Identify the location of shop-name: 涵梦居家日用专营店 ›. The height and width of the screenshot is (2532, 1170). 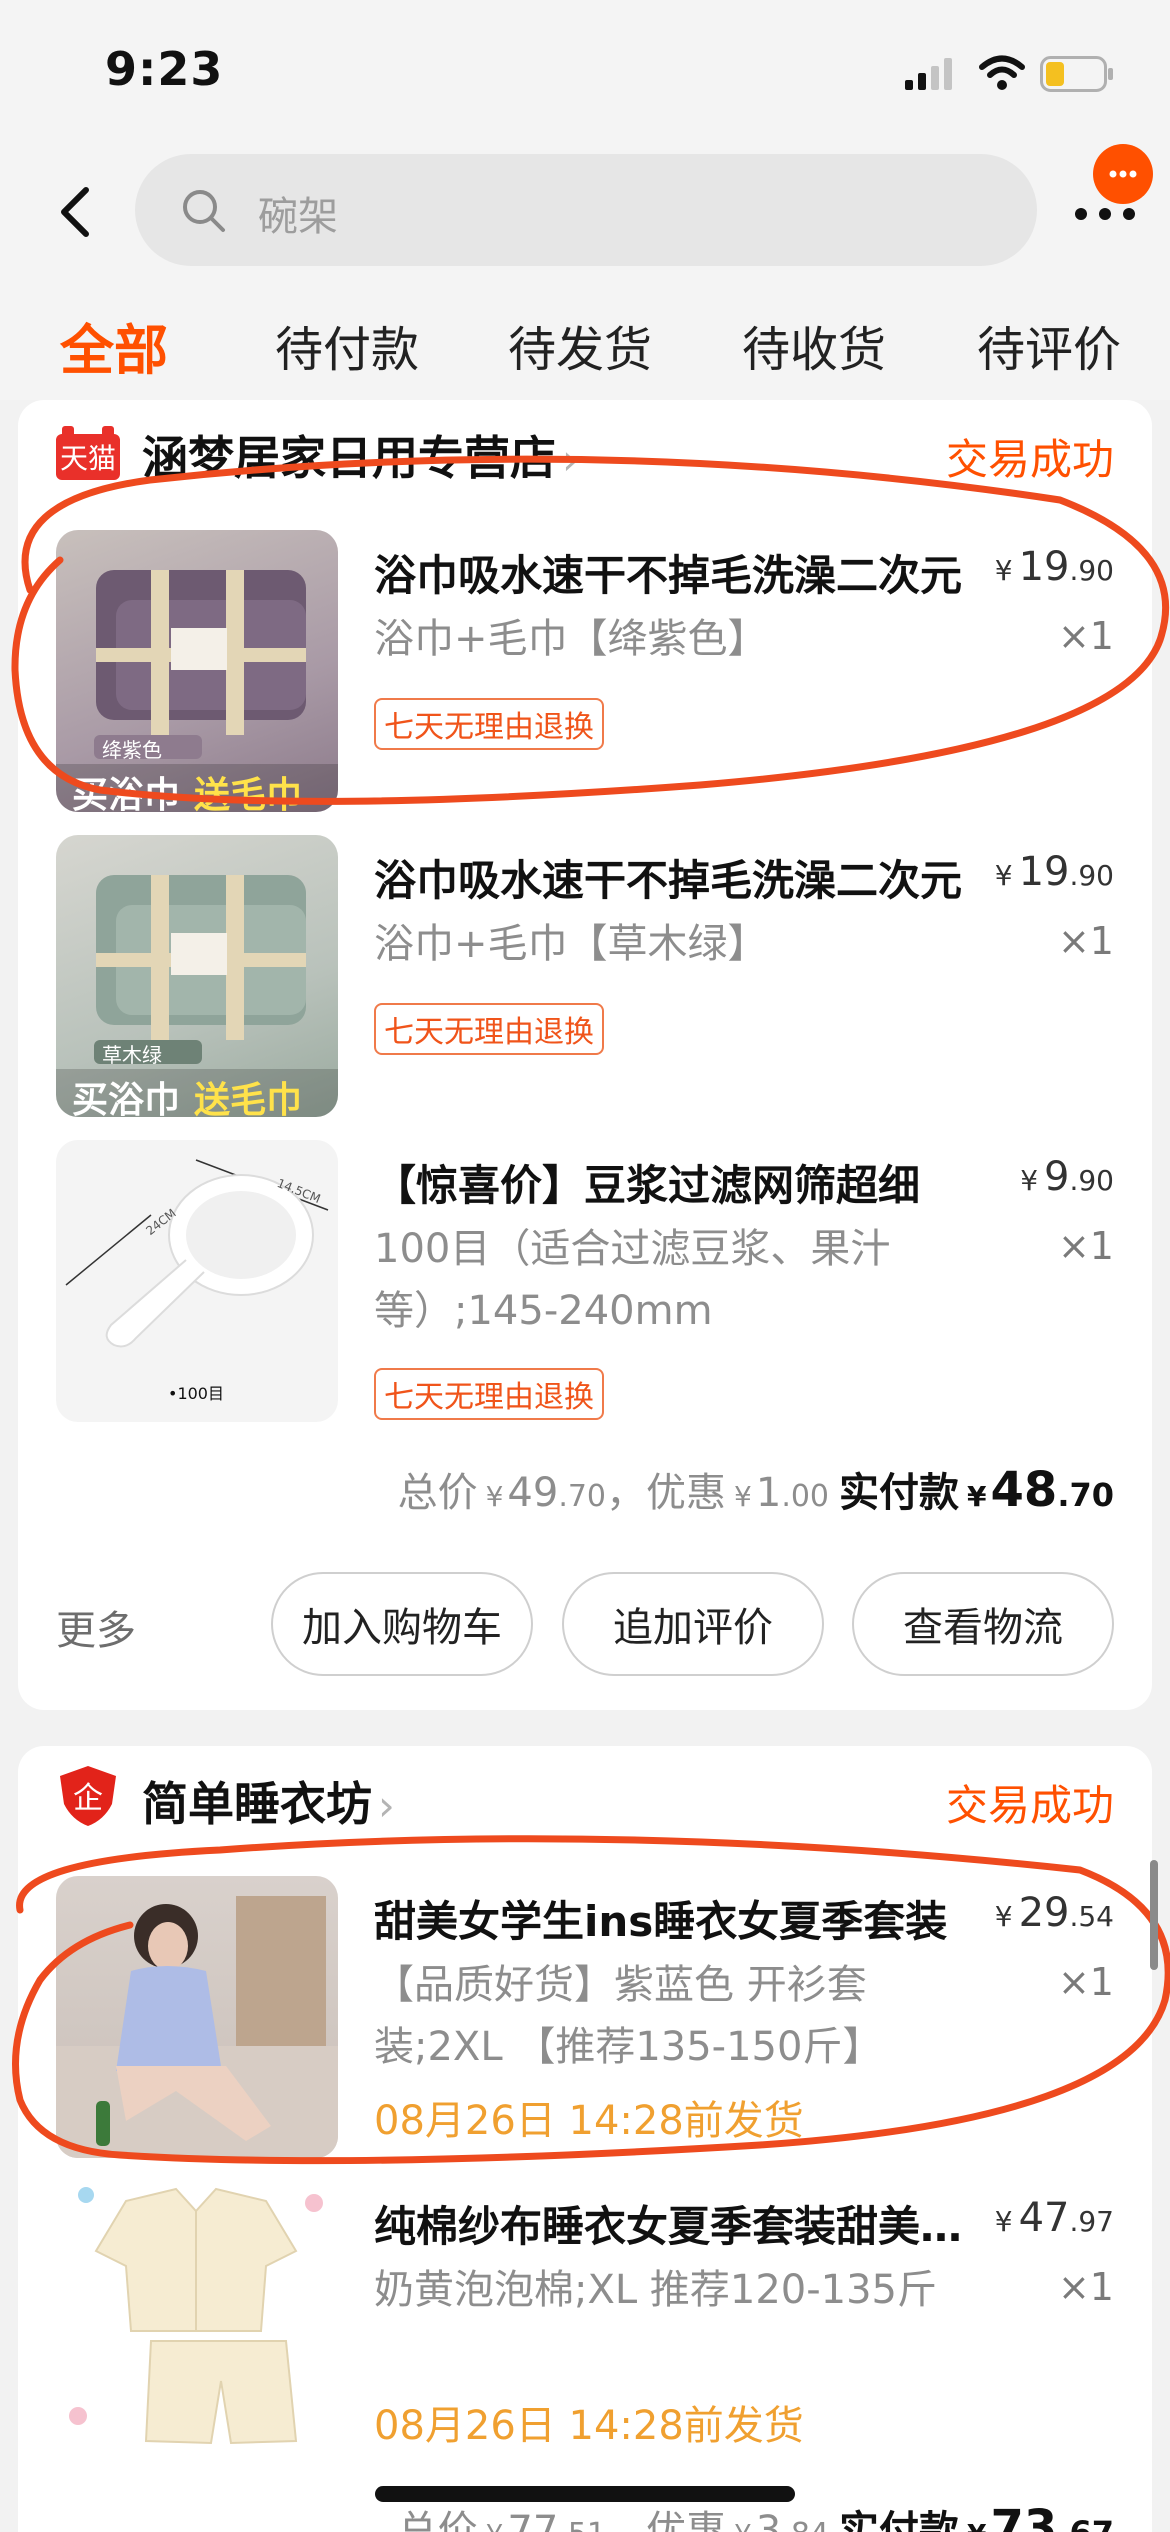
(360, 455).